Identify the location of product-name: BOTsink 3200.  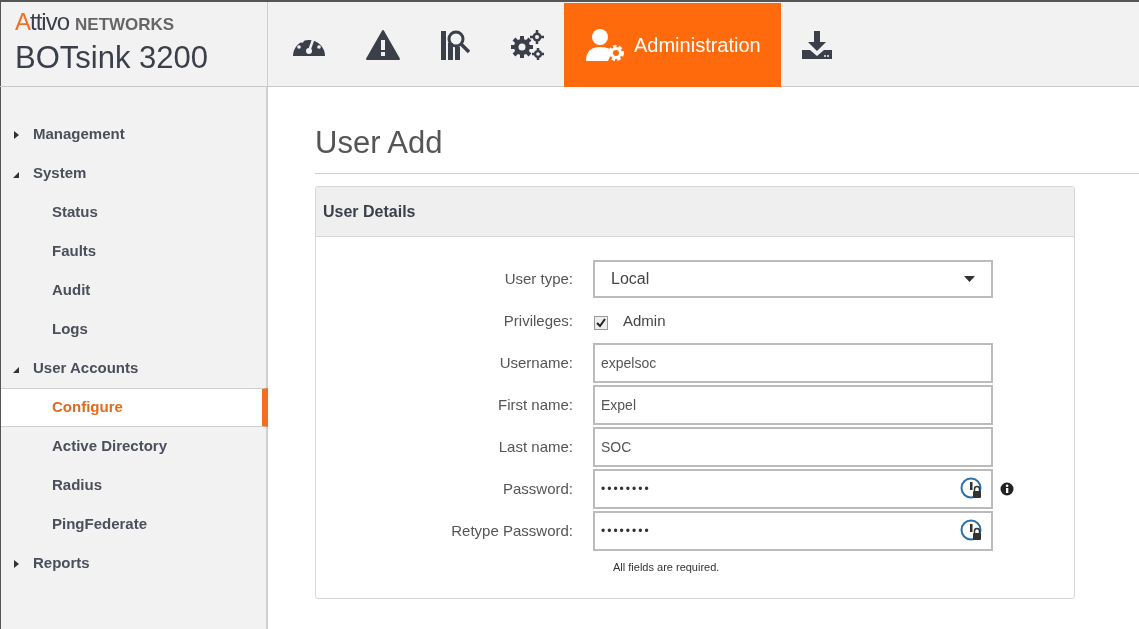
(111, 57).